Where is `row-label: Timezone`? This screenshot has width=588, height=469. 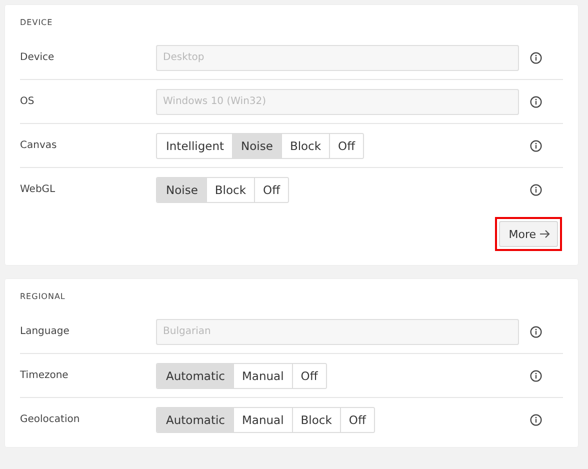
row-label: Timezone is located at coordinates (44, 375).